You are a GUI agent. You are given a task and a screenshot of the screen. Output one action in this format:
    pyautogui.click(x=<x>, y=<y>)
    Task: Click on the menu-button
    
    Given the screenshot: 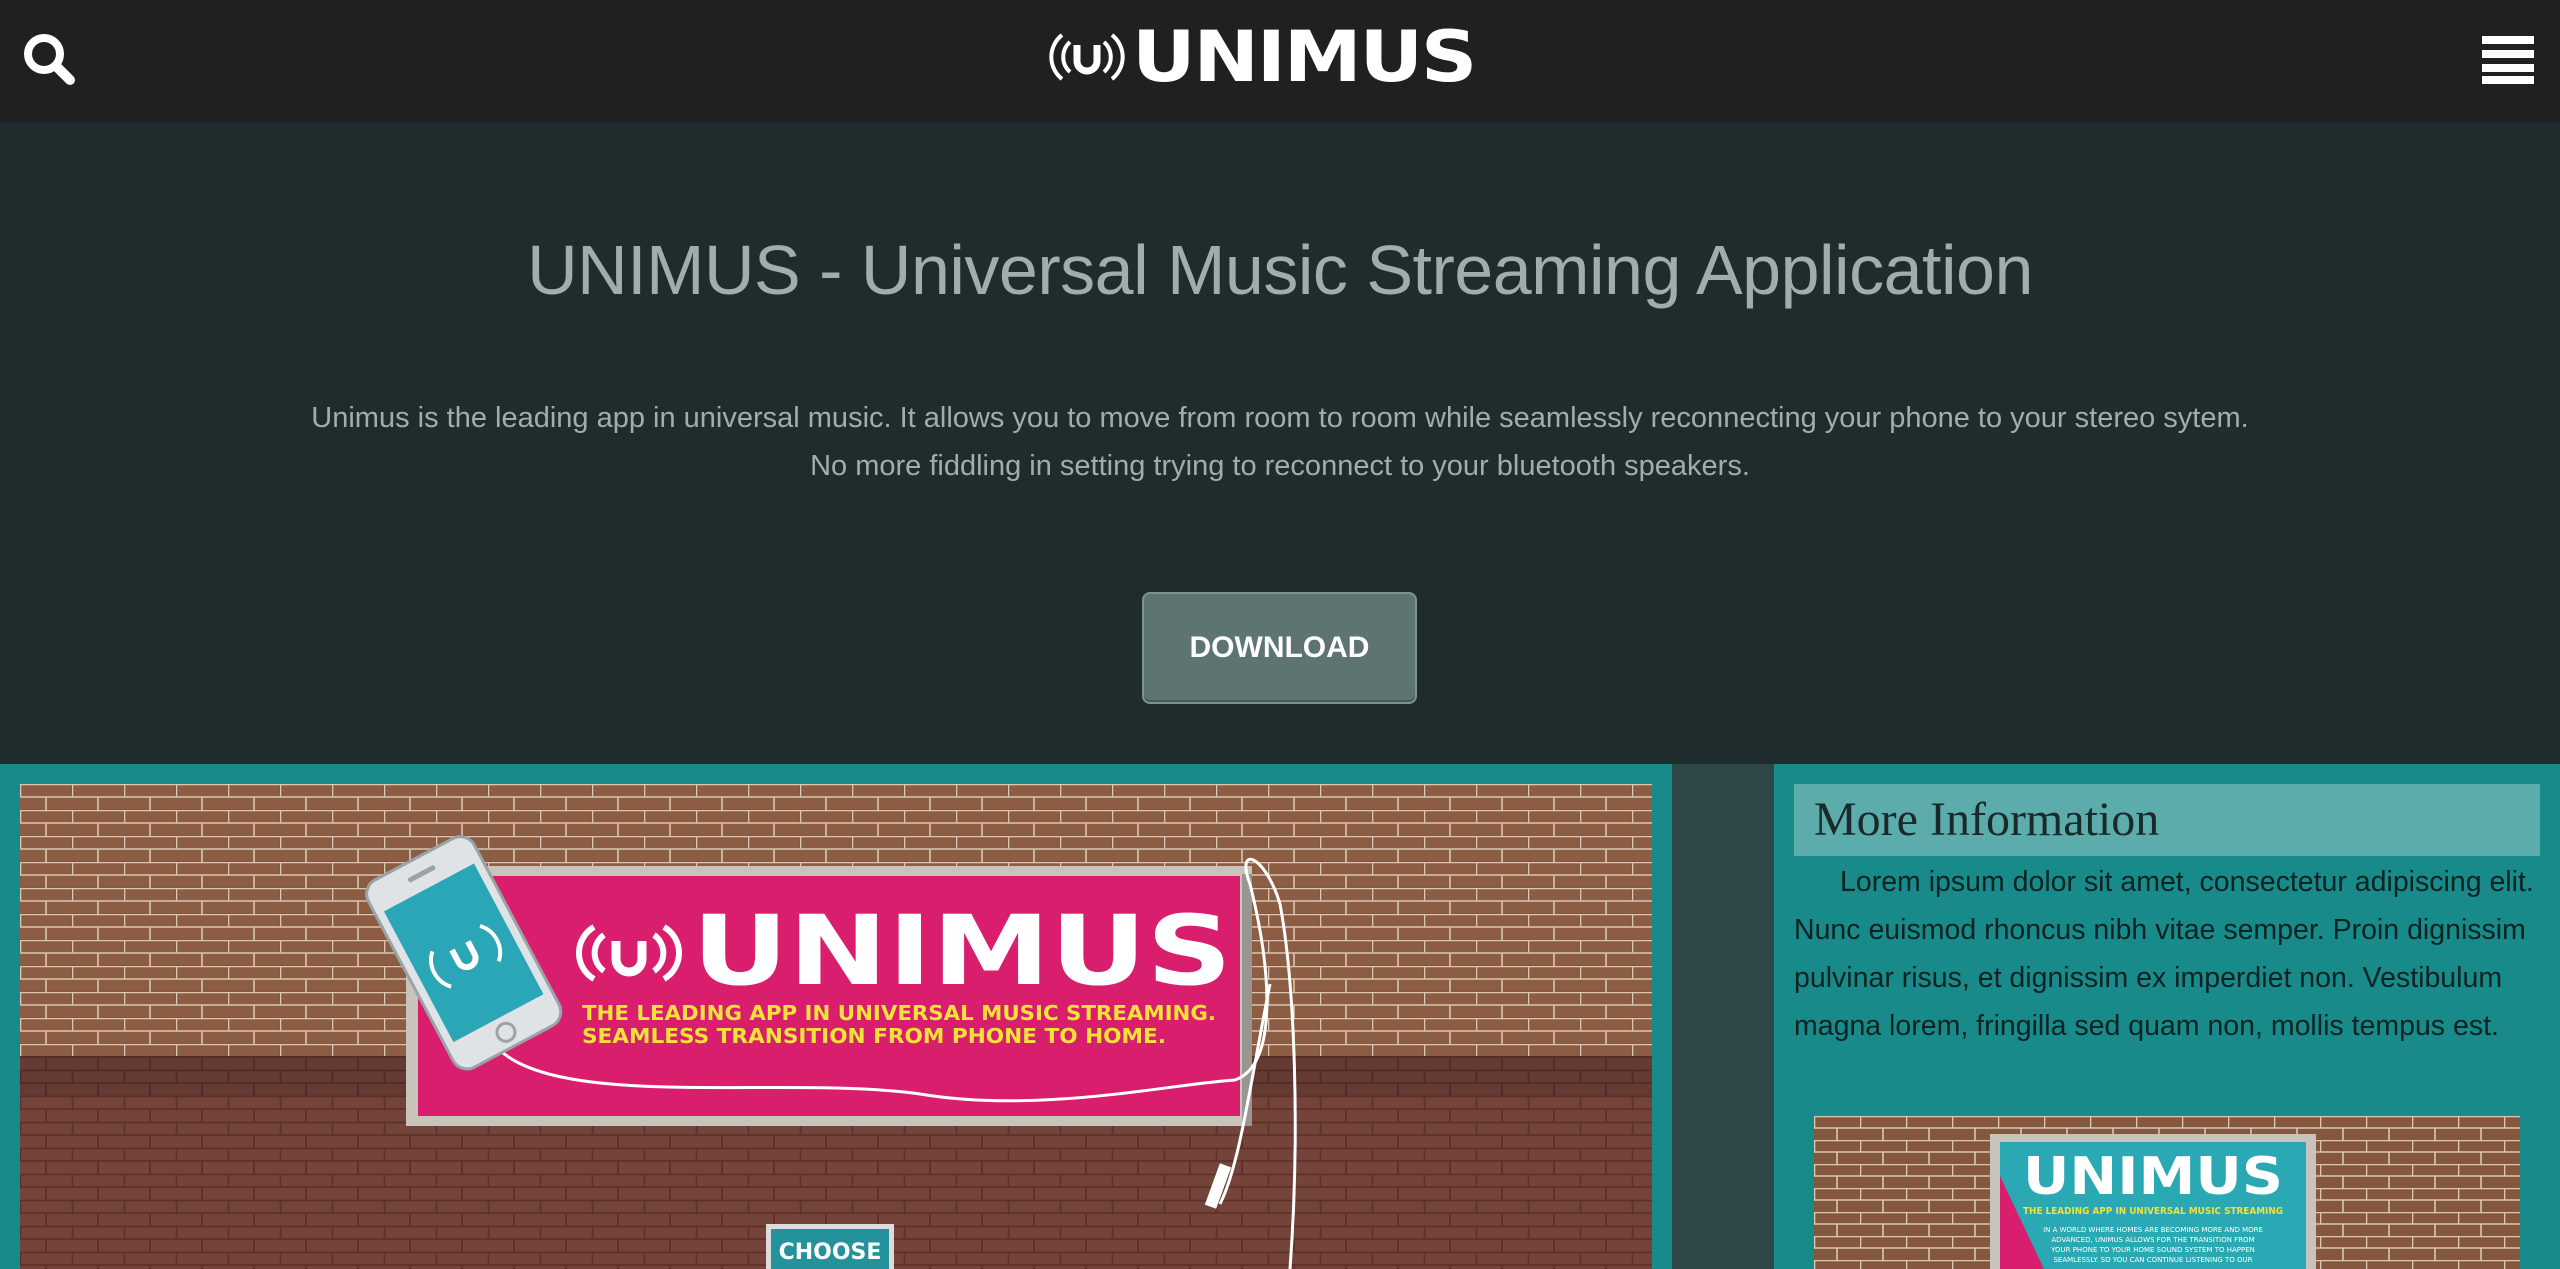 What is the action you would take?
    pyautogui.click(x=2508, y=59)
    